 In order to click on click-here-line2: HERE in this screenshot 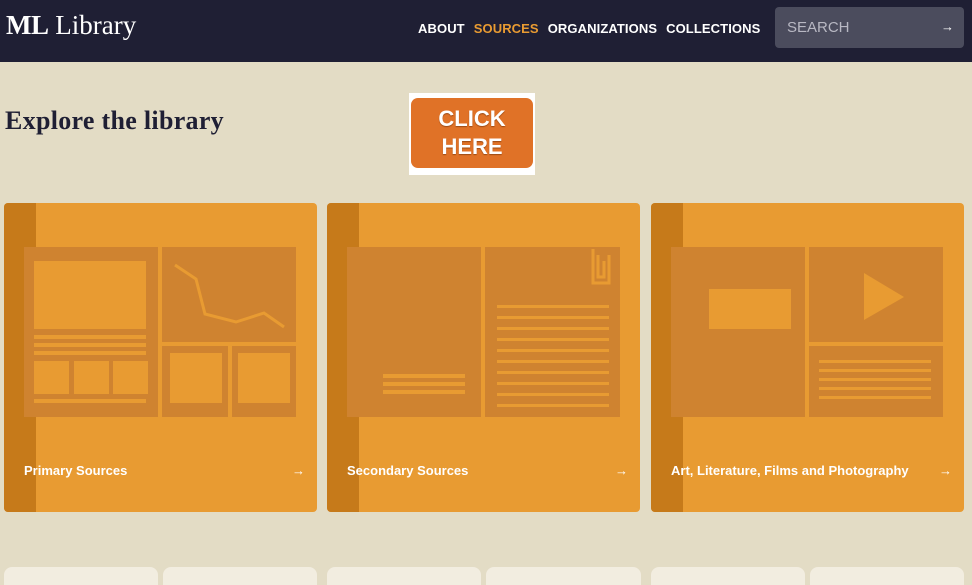, I will do `click(472, 146)`.